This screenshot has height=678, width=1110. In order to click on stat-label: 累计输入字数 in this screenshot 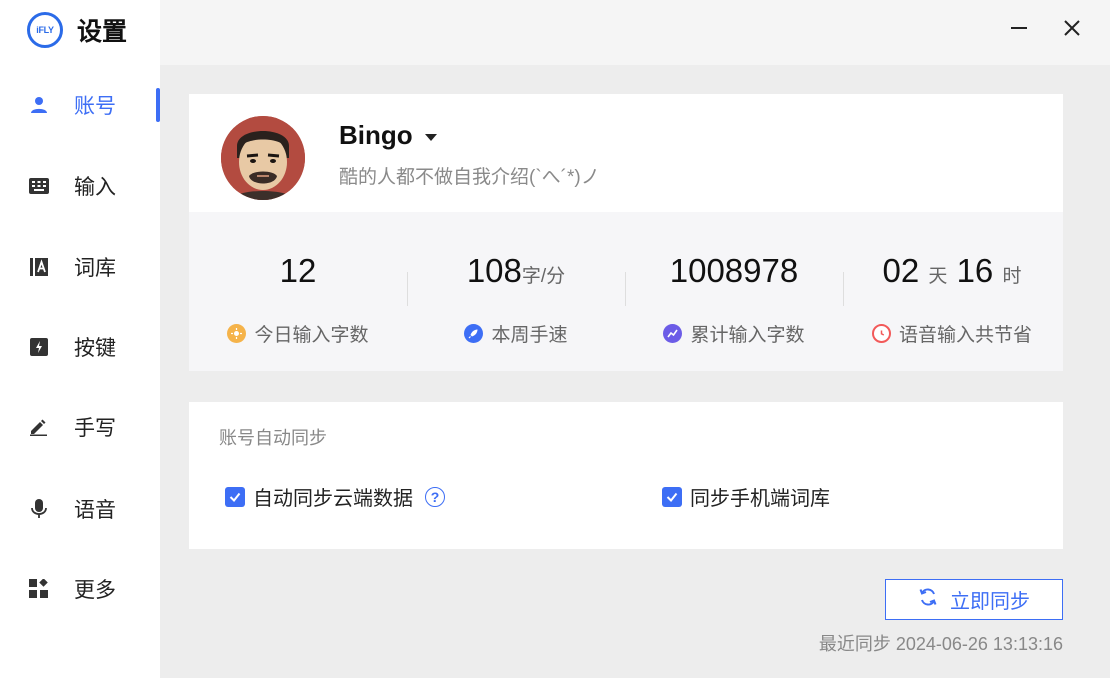, I will do `click(747, 335)`.